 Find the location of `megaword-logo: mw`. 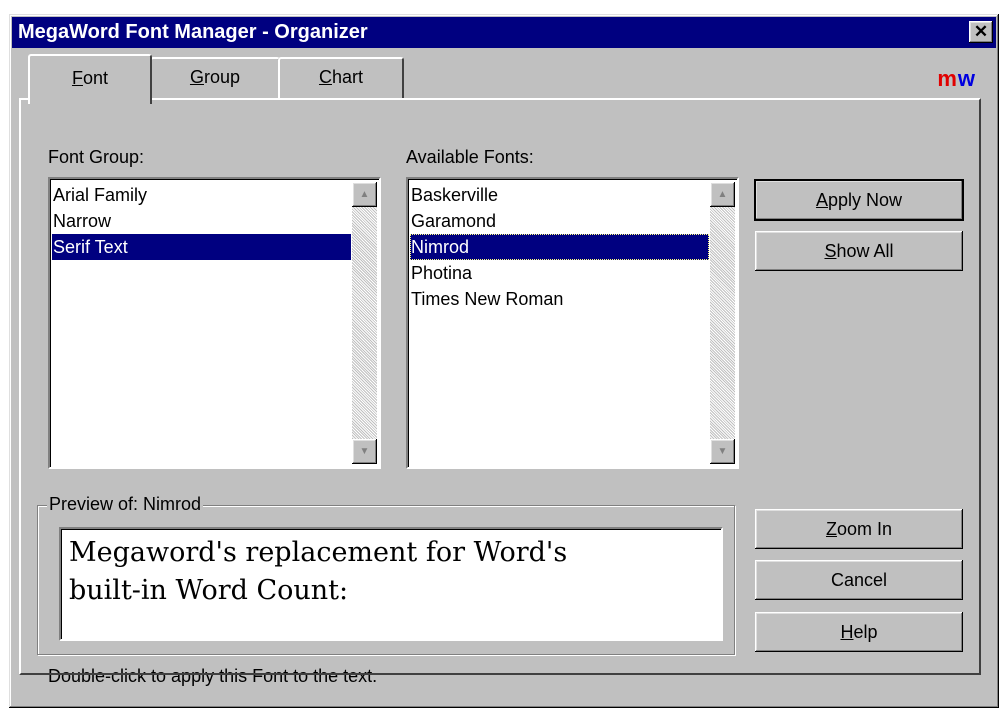

megaword-logo: mw is located at coordinates (956, 78).